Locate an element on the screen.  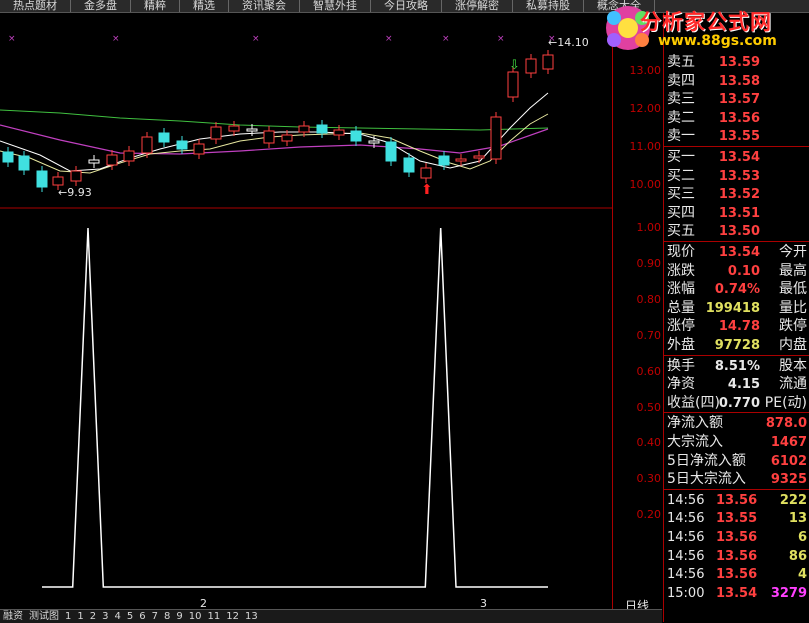
tick-row-5: 15:00 13.54 3279 is located at coordinates (736, 593).